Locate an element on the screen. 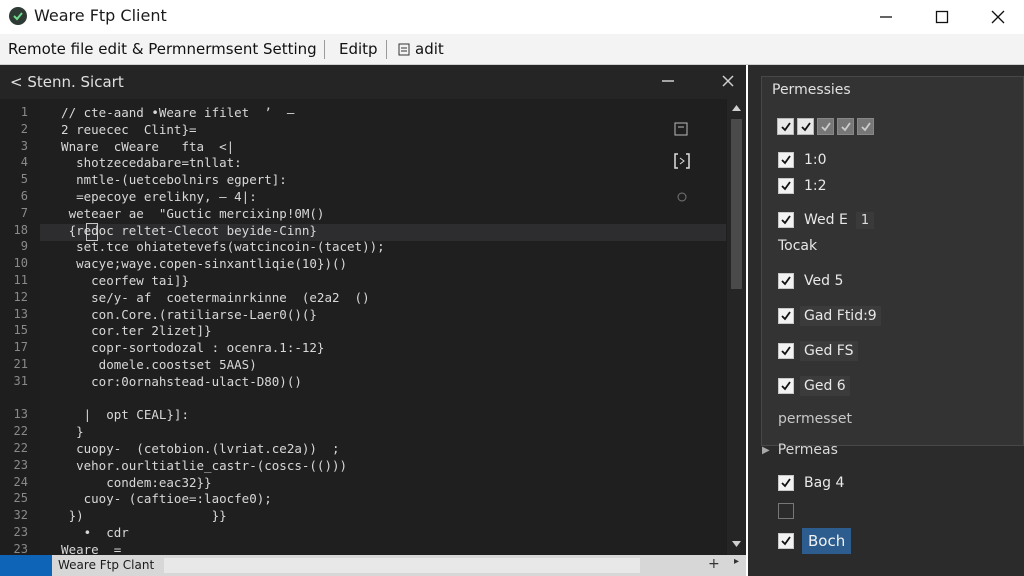  code-line: Wnare cWeare fta <| is located at coordinates (140, 146).